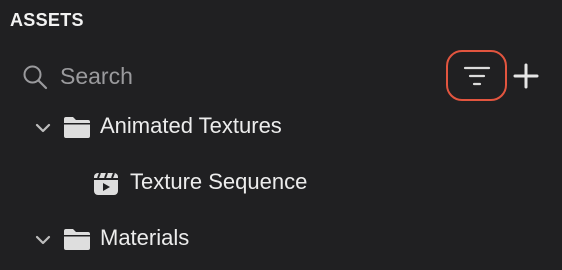 This screenshot has height=270, width=562. What do you see at coordinates (191, 125) in the screenshot?
I see `tree-item-label: Animated Textures` at bounding box center [191, 125].